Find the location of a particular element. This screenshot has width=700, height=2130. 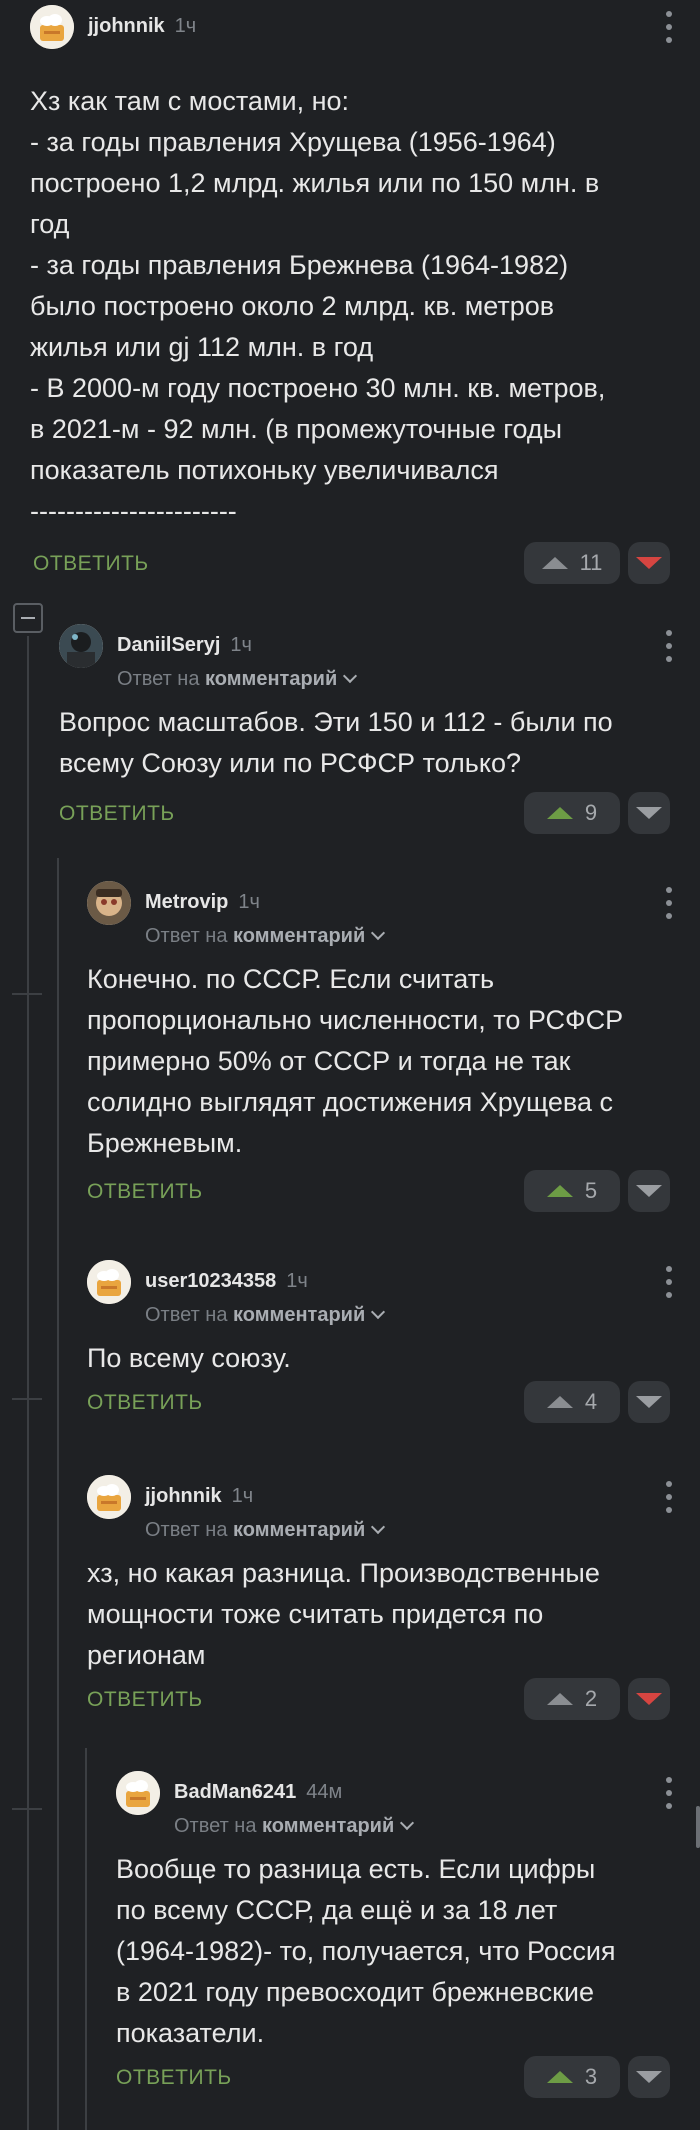

username: BadMan6241 44м is located at coordinates (258, 1792).